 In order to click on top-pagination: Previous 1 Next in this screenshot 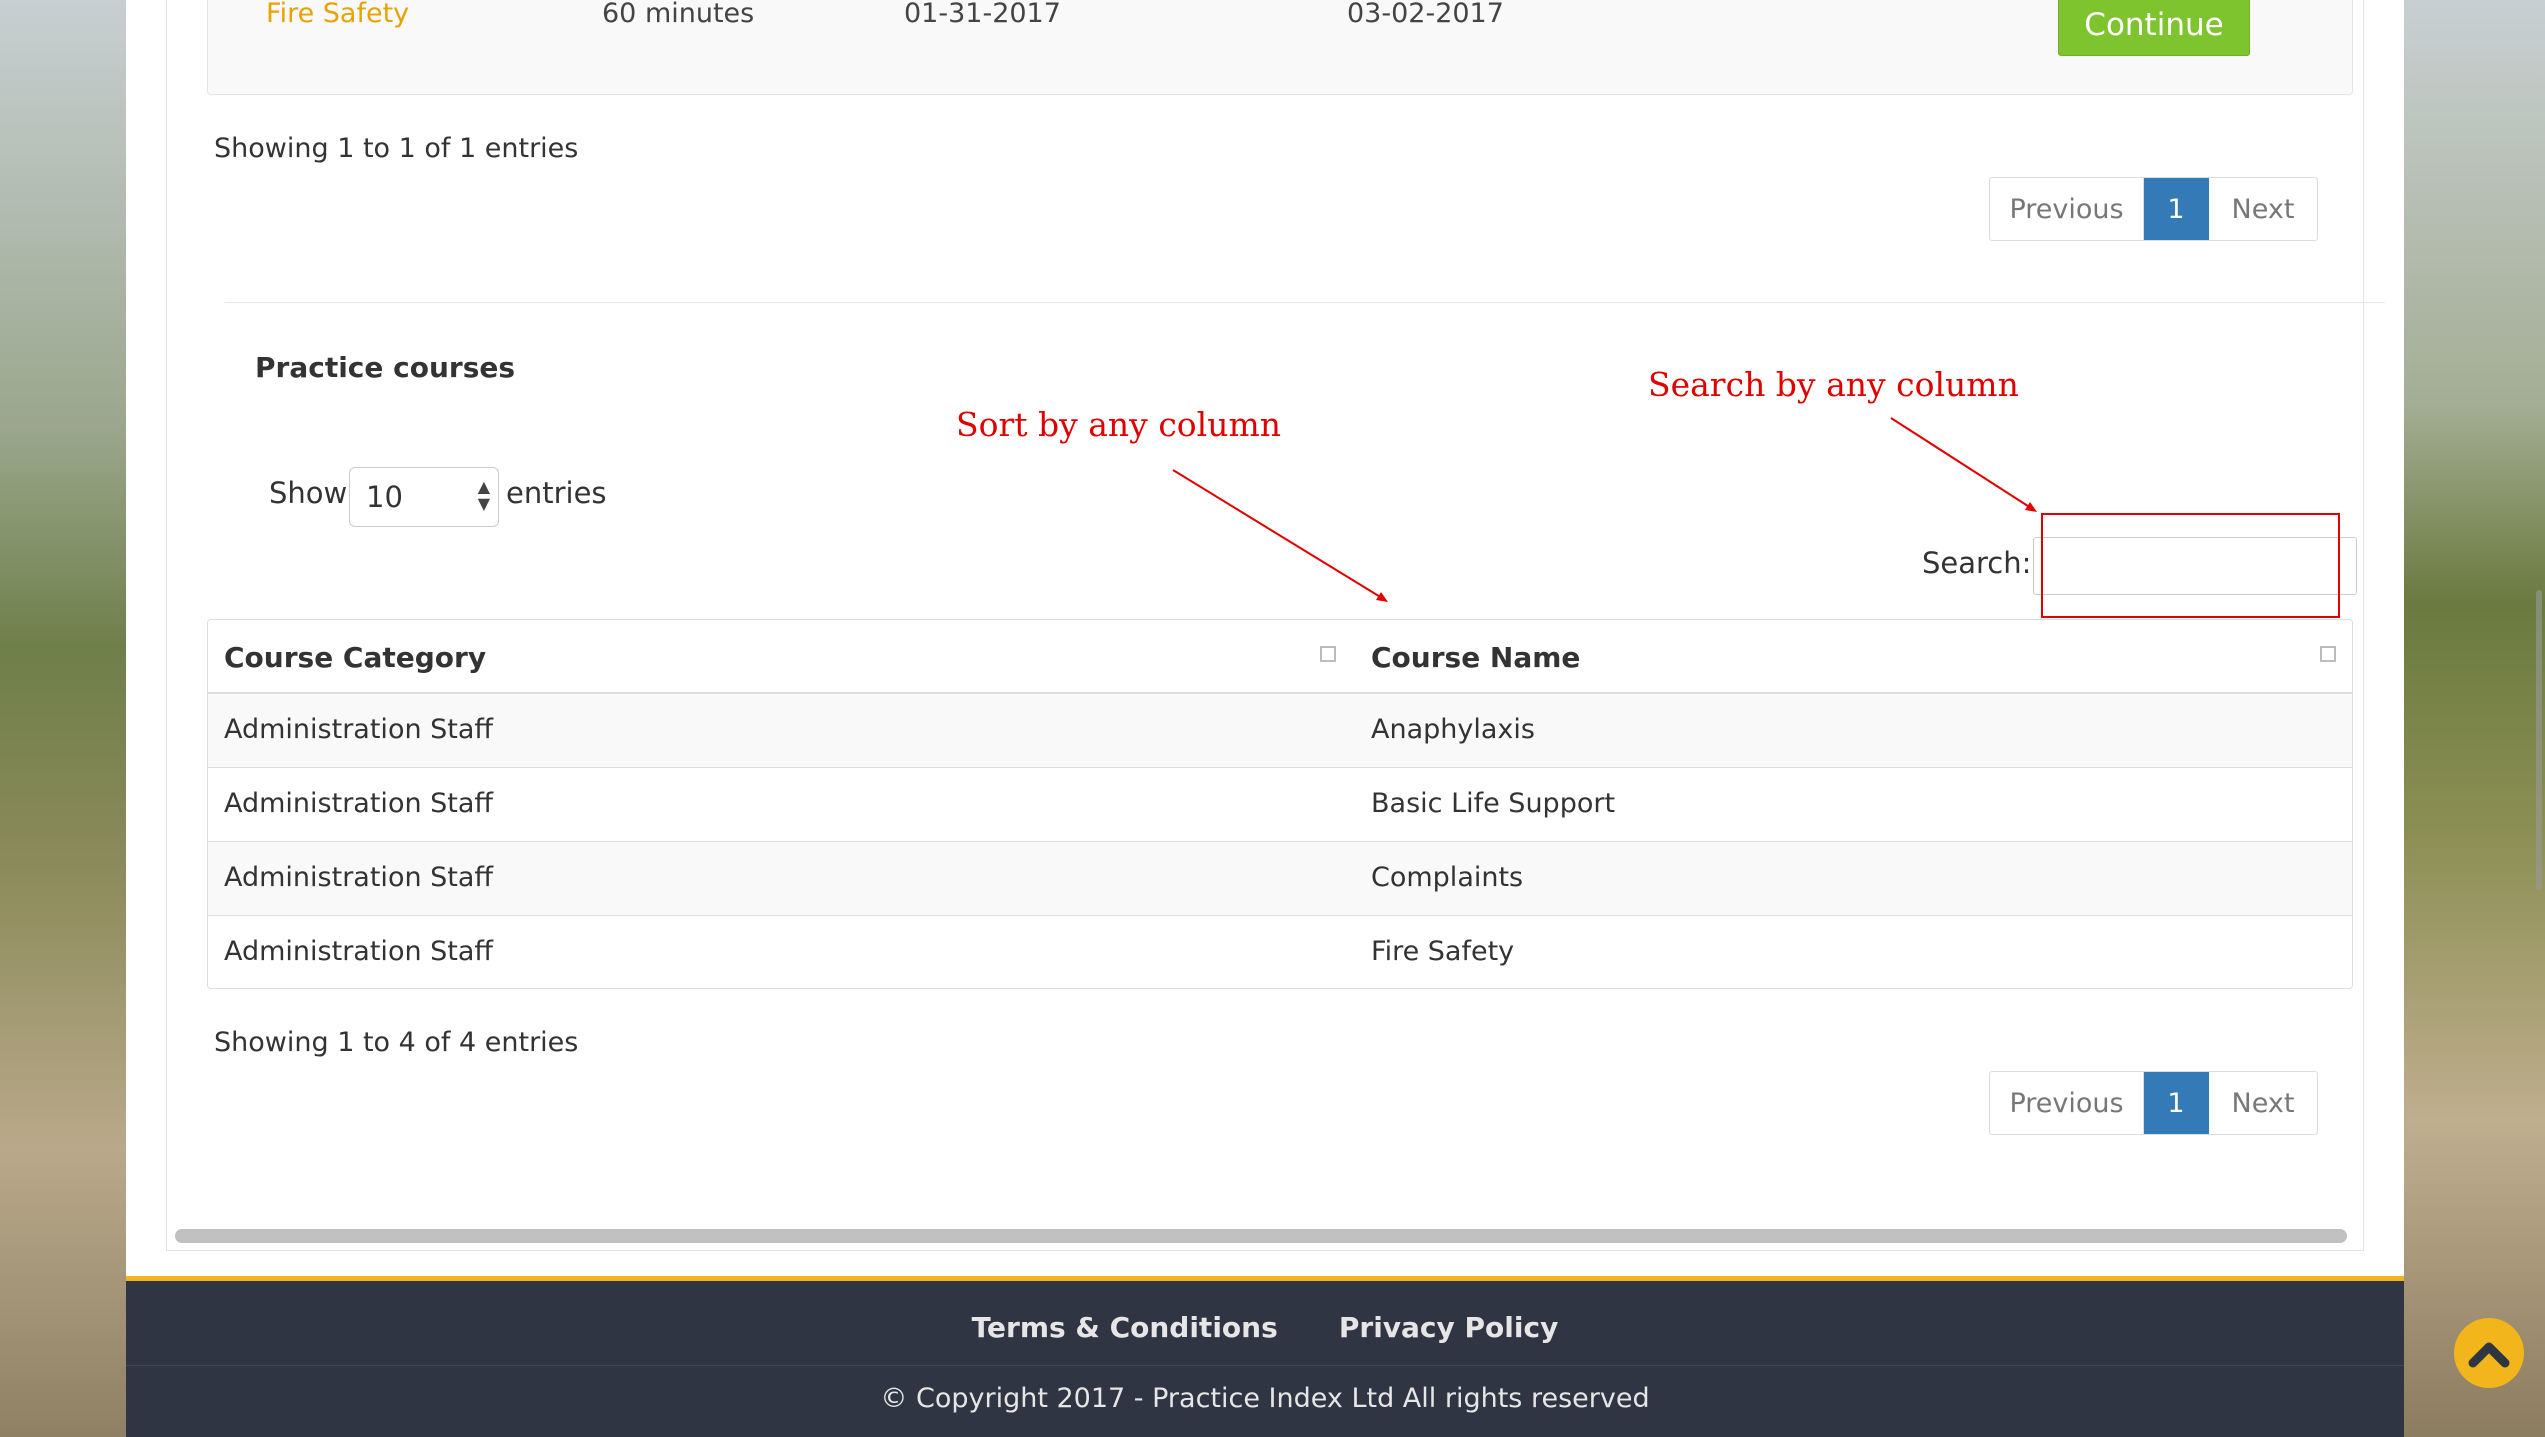, I will do `click(2153, 209)`.